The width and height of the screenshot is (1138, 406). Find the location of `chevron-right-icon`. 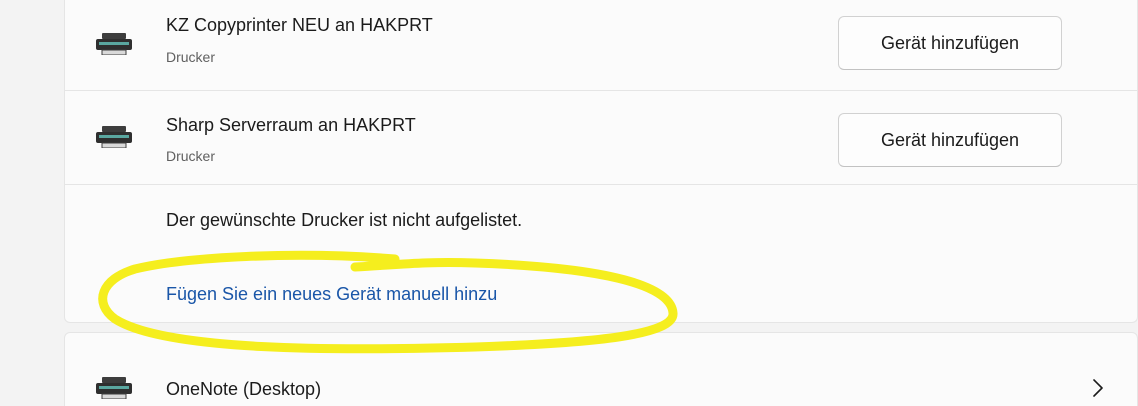

chevron-right-icon is located at coordinates (1098, 388).